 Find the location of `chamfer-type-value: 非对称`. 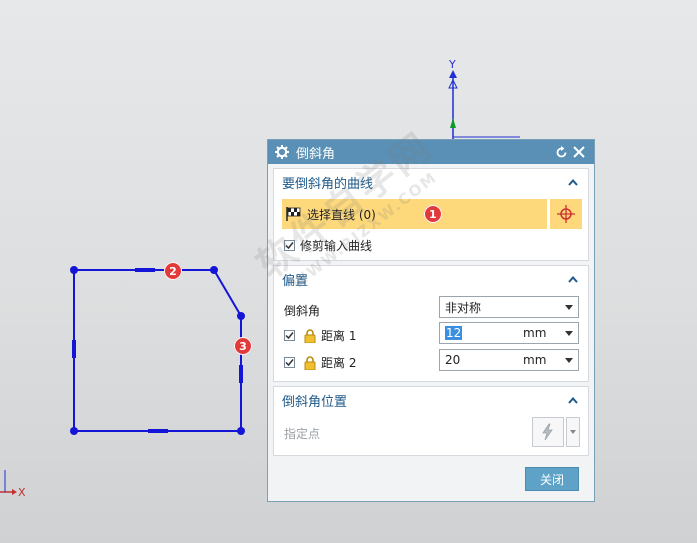

chamfer-type-value: 非对称 is located at coordinates (463, 307).